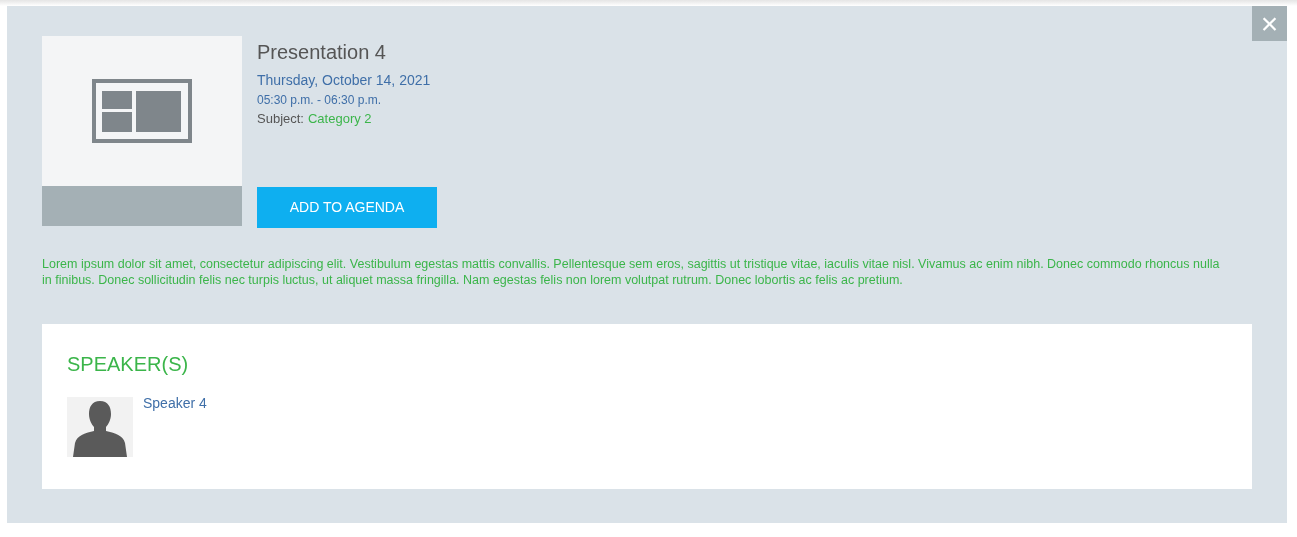  What do you see at coordinates (128, 364) in the screenshot?
I see `speakers-heading: SPEAKER(S)` at bounding box center [128, 364].